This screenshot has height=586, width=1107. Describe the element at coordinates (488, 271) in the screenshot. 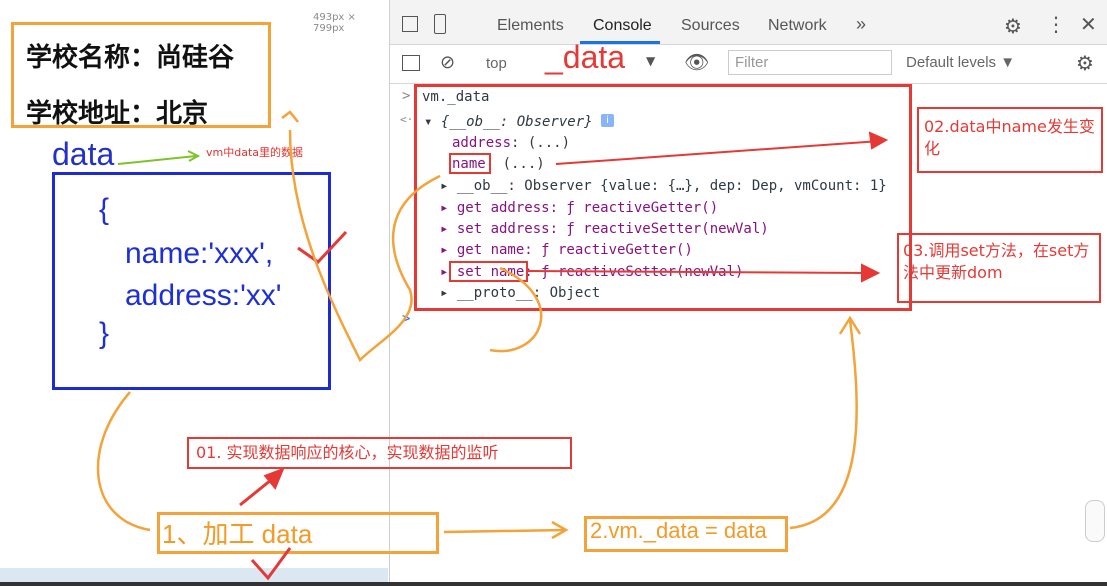

I see `set-name-highlight-box` at that location.